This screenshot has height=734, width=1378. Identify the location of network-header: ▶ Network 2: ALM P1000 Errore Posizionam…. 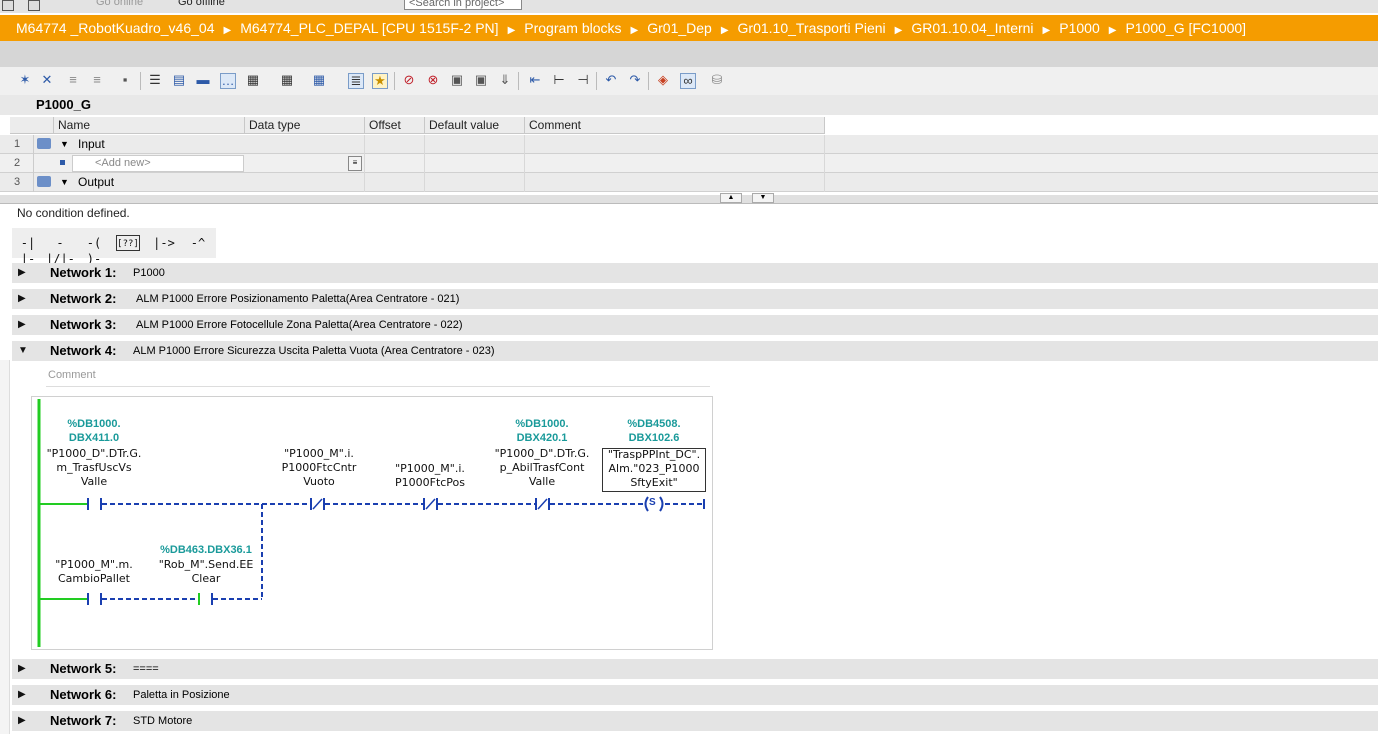
(695, 299).